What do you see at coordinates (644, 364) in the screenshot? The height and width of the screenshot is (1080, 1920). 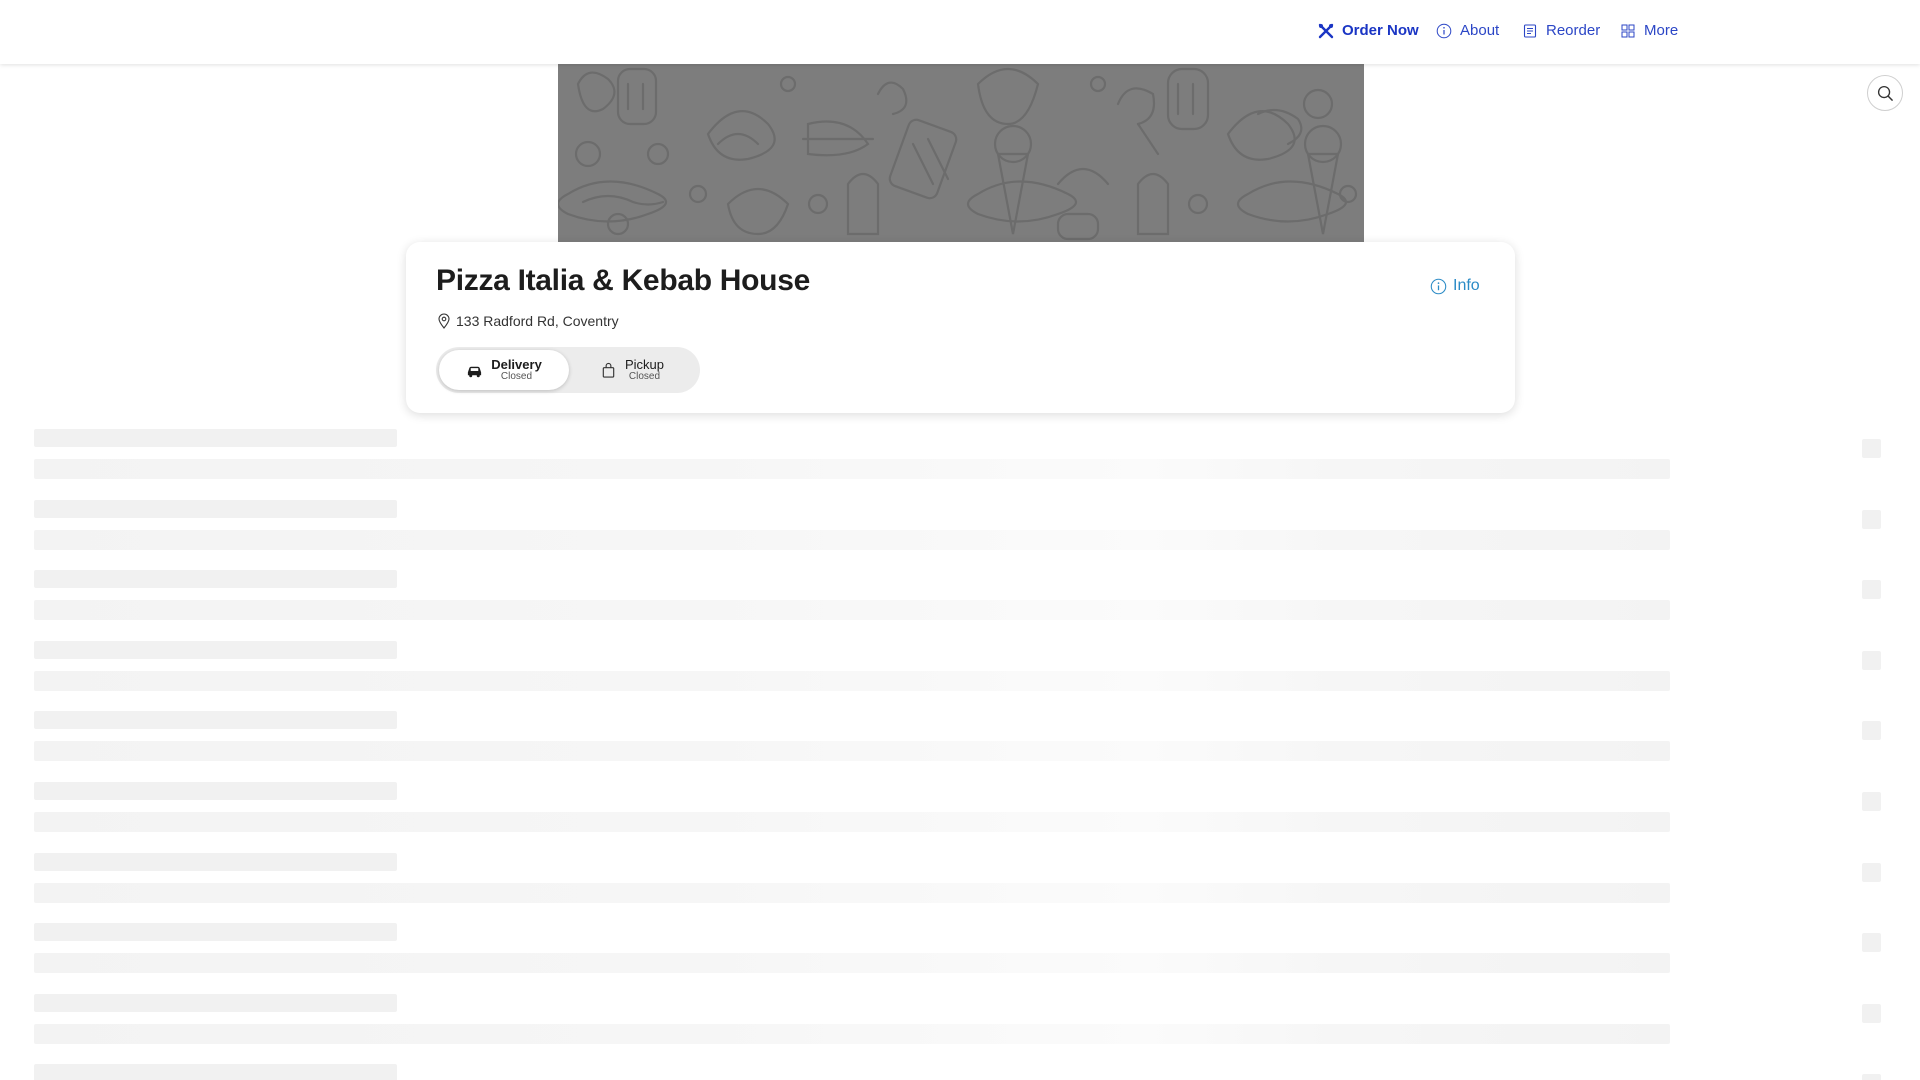 I see `pickup-label: Pickup` at bounding box center [644, 364].